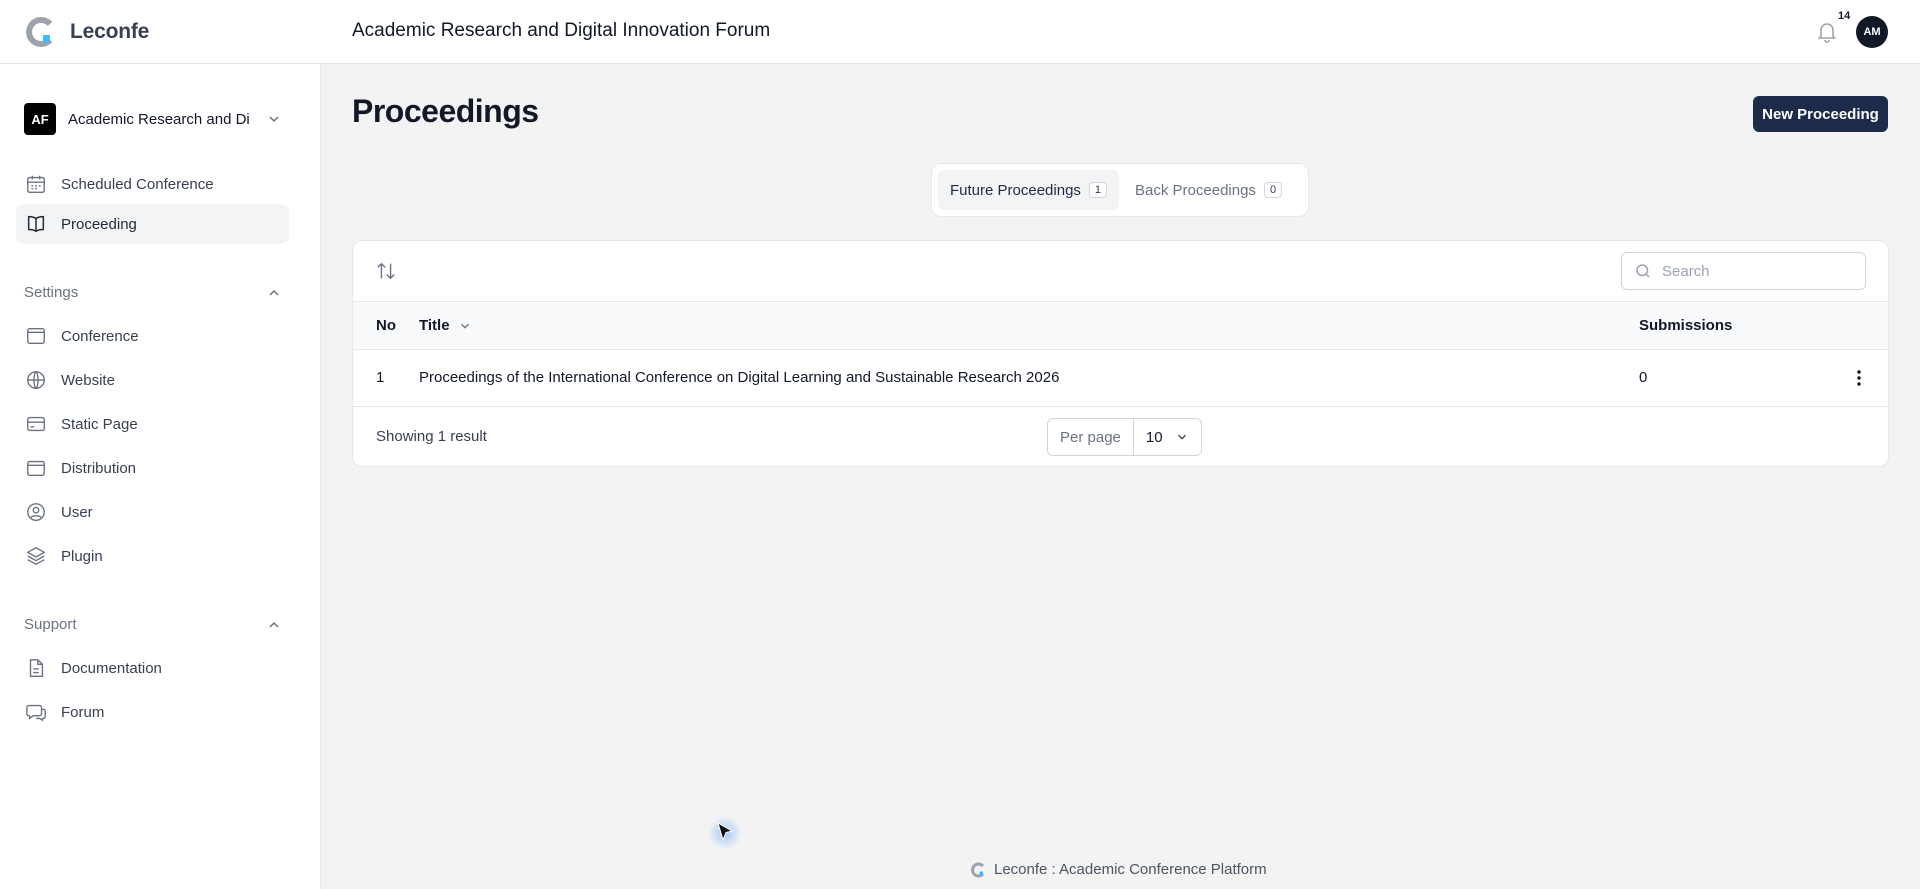 The image size is (1920, 889). I want to click on support-section-header: Support, so click(153, 624).